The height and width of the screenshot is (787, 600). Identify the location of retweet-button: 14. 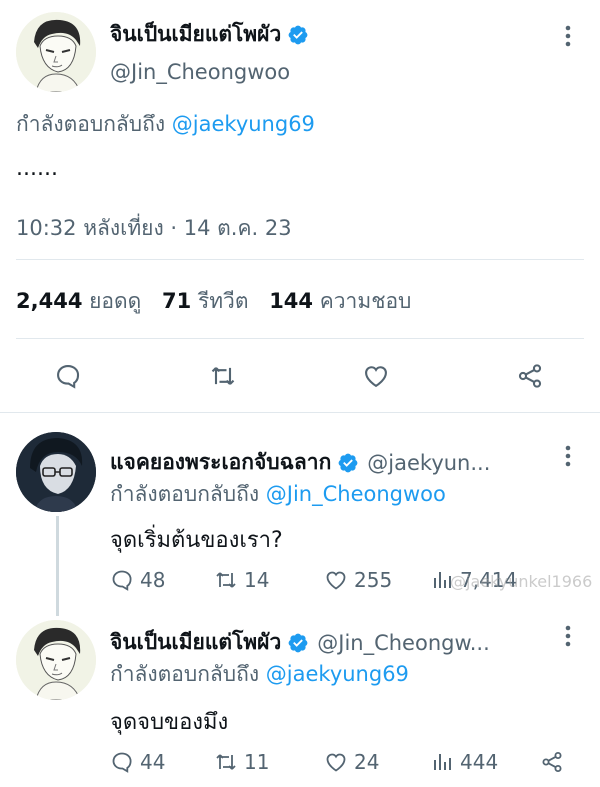
(241, 580).